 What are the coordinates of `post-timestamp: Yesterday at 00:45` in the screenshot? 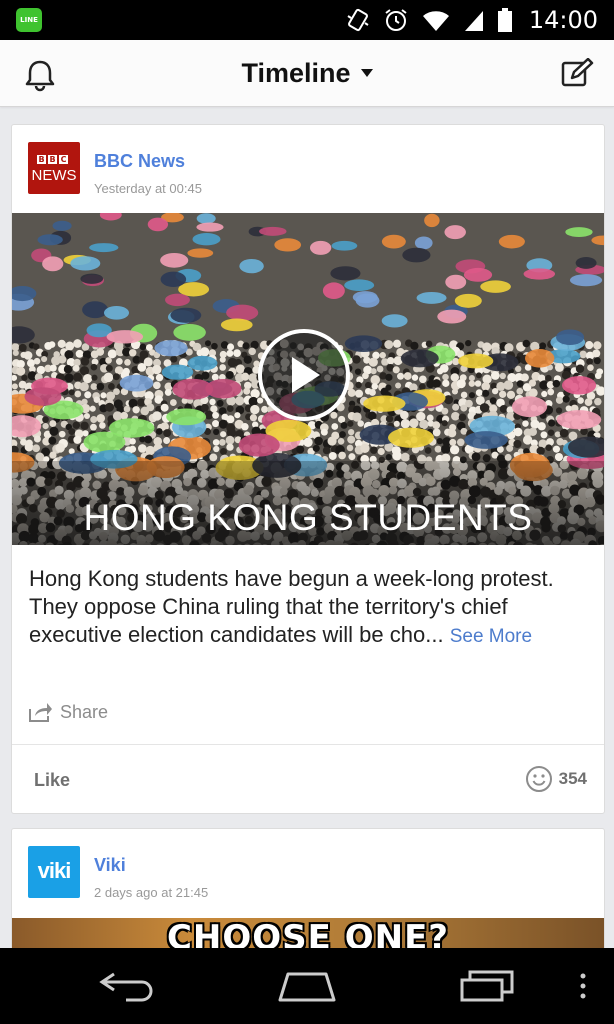 It's located at (148, 188).